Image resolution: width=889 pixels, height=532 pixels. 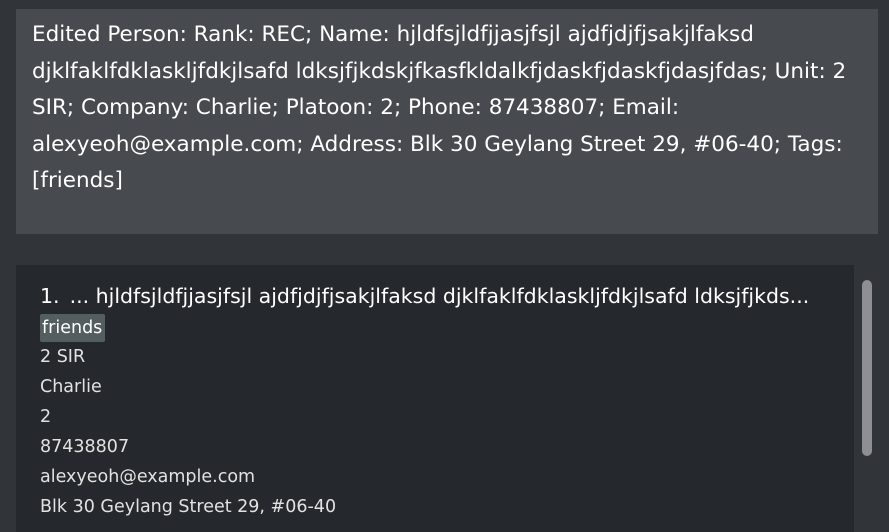 What do you see at coordinates (46, 417) in the screenshot?
I see `person-platoon: 2` at bounding box center [46, 417].